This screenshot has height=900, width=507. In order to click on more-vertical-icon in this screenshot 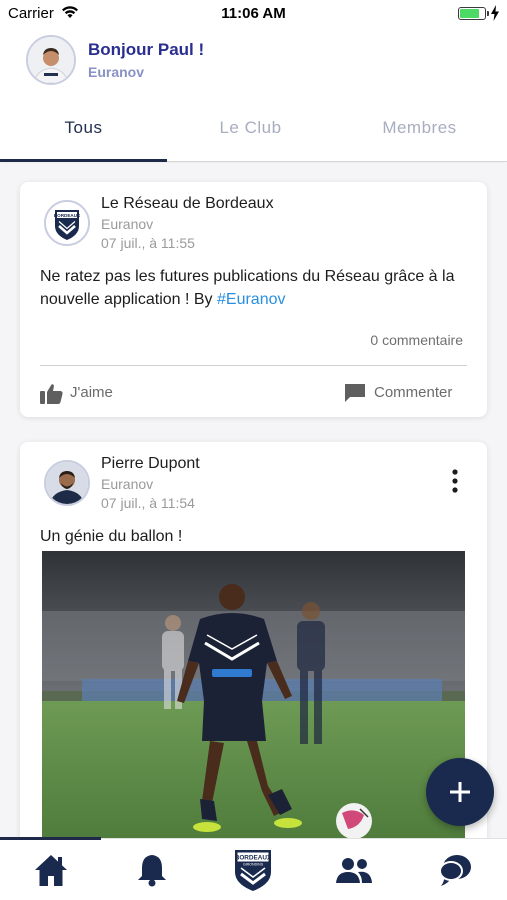, I will do `click(455, 481)`.